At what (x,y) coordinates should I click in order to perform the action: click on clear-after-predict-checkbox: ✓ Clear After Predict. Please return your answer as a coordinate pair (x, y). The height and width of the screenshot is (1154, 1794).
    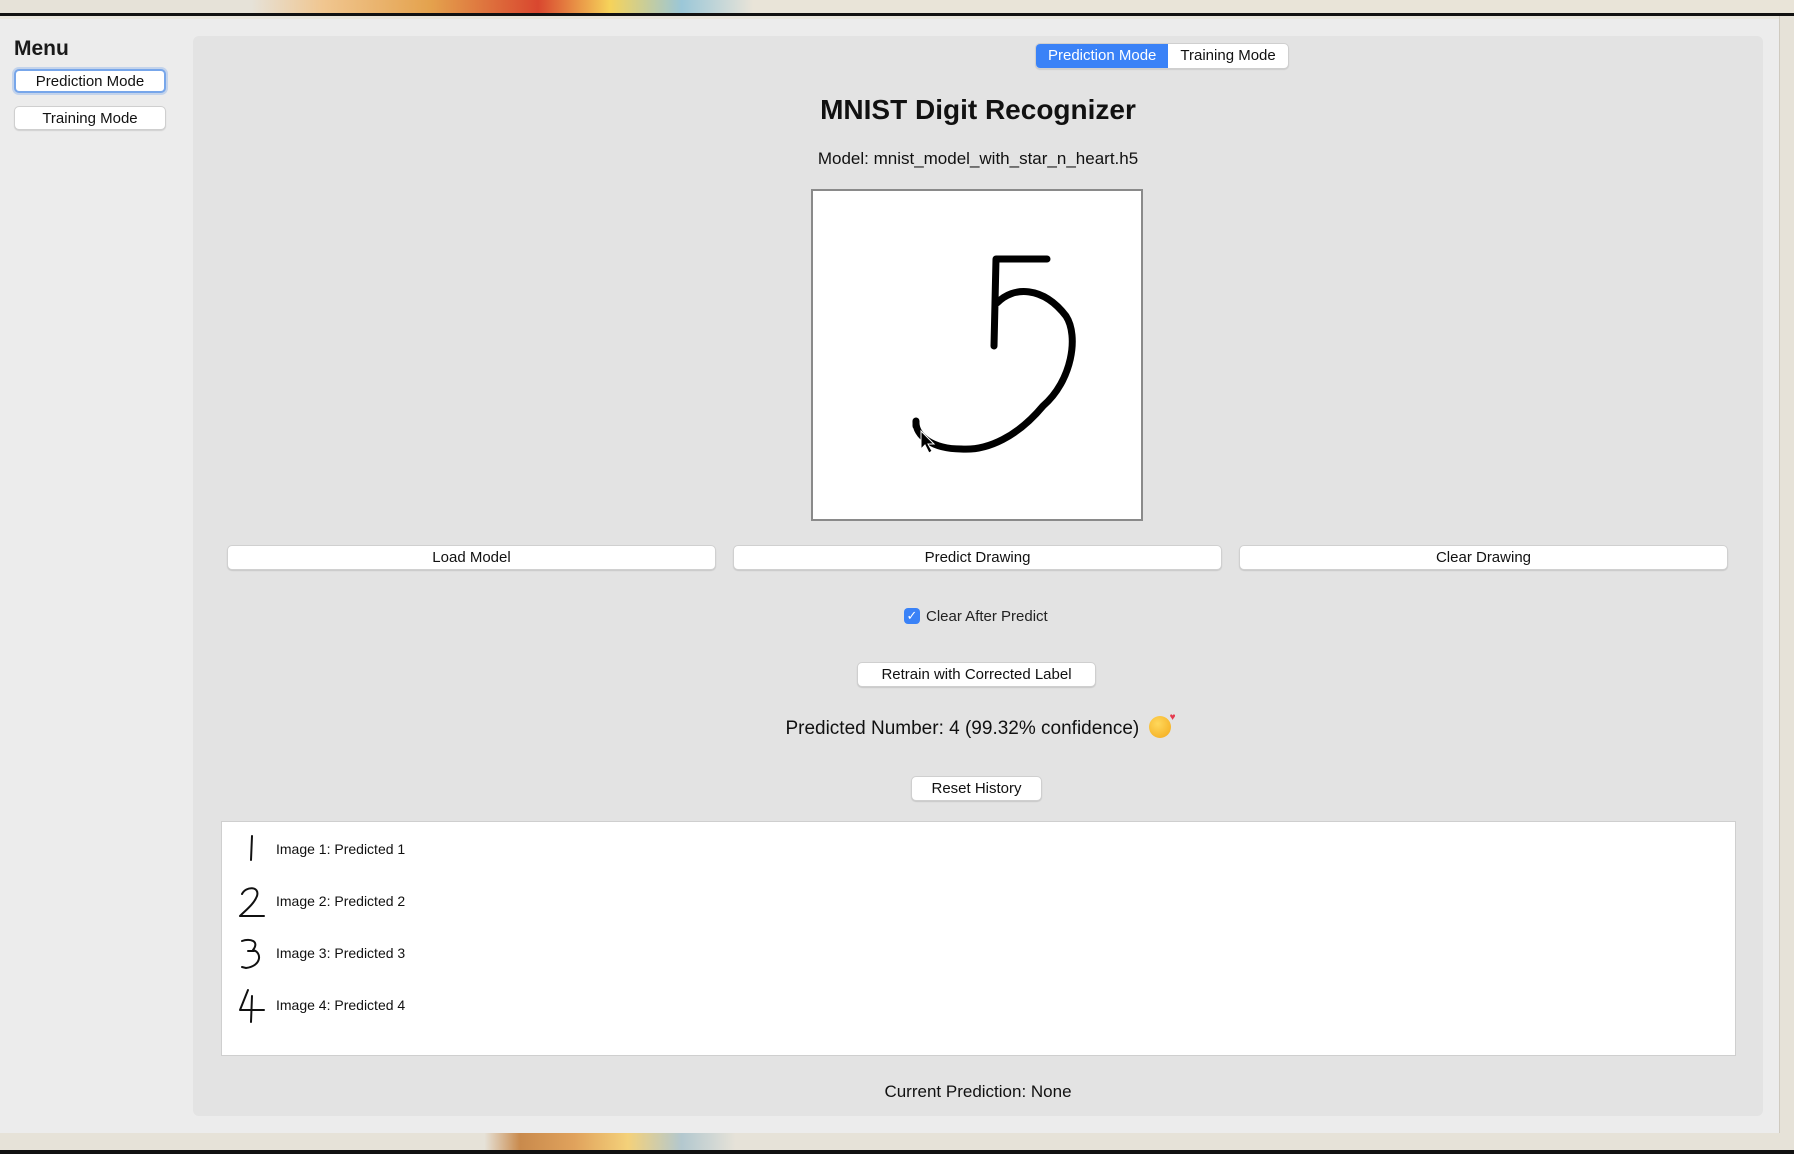
    Looking at the image, I should click on (976, 616).